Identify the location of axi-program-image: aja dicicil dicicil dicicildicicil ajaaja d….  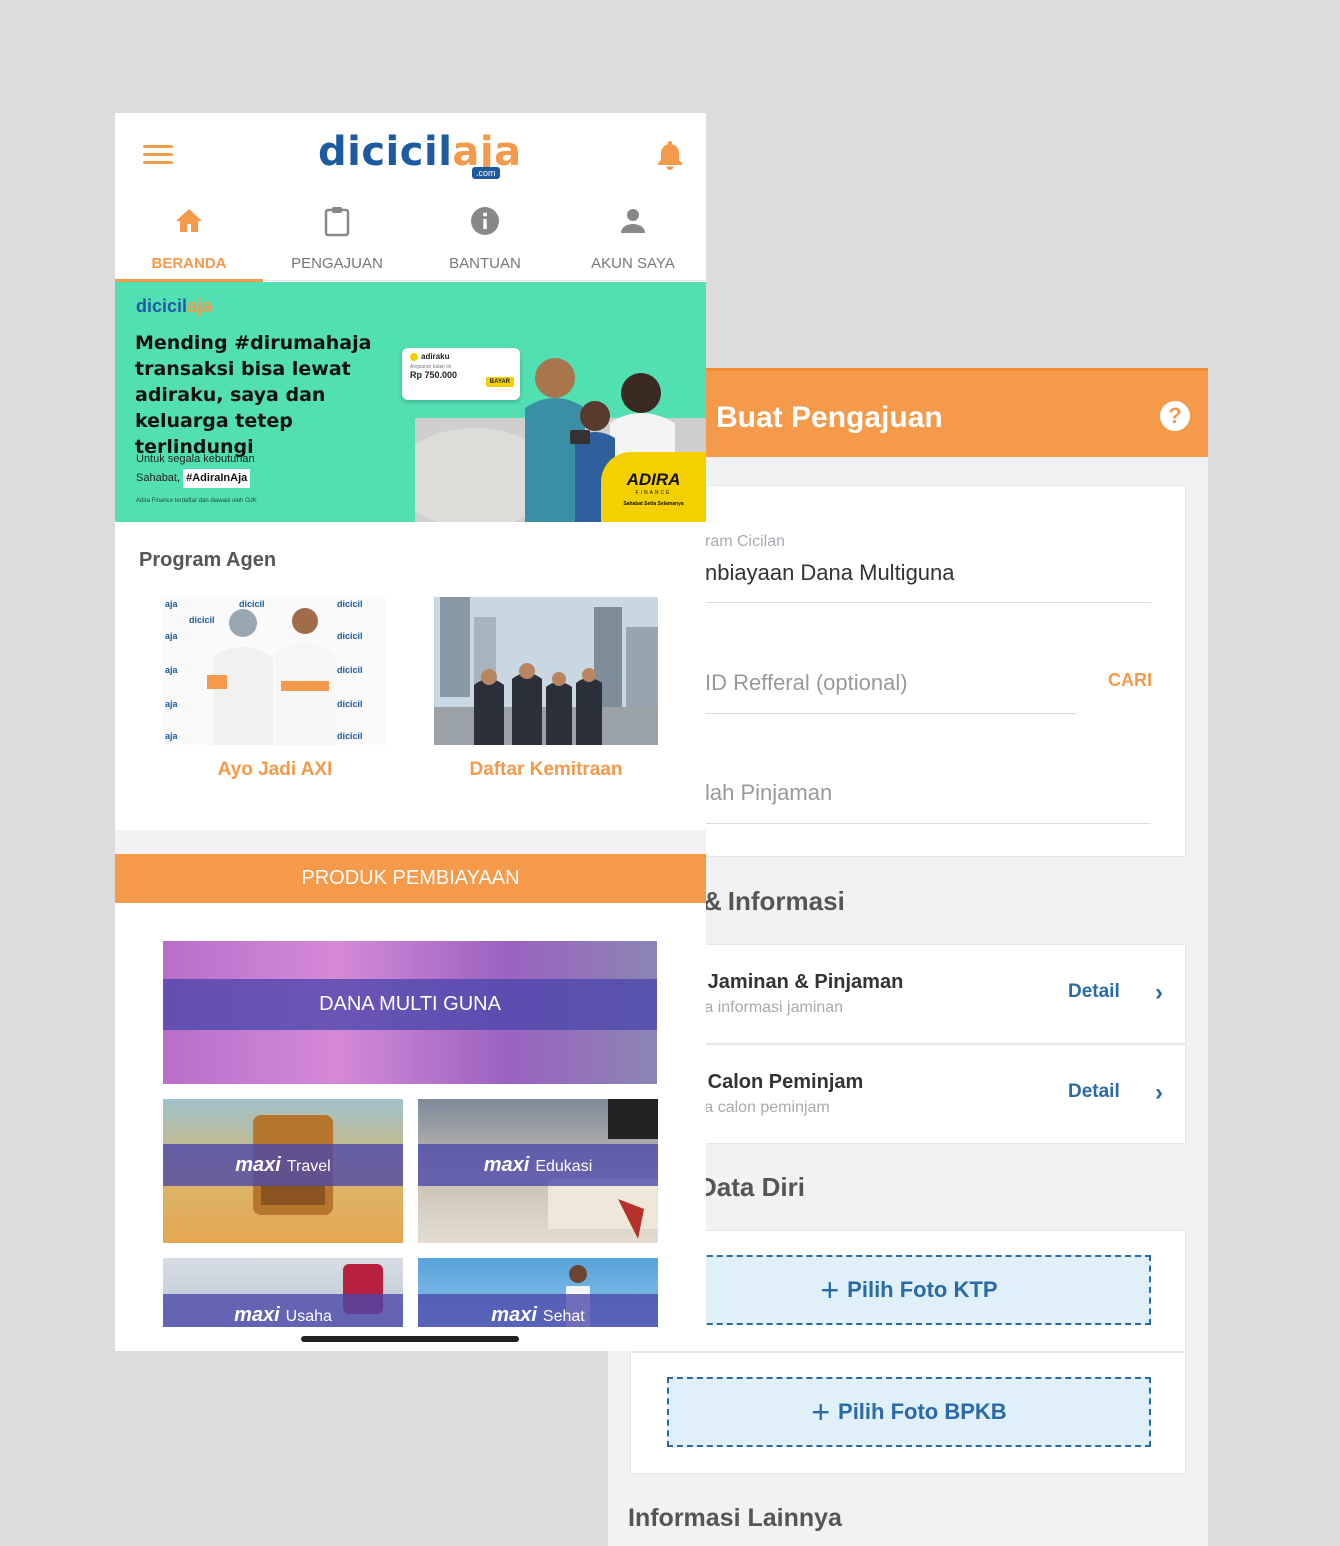
(275, 671).